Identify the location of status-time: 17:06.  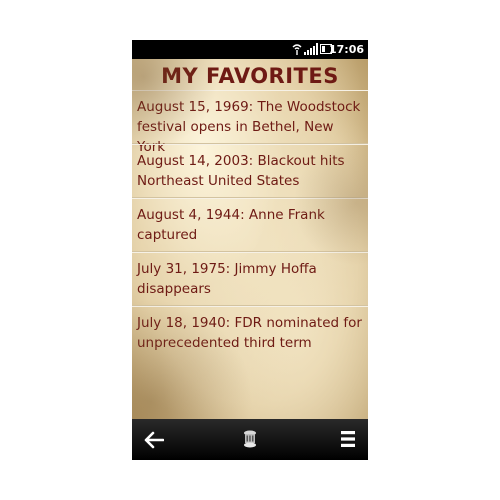
(346, 49).